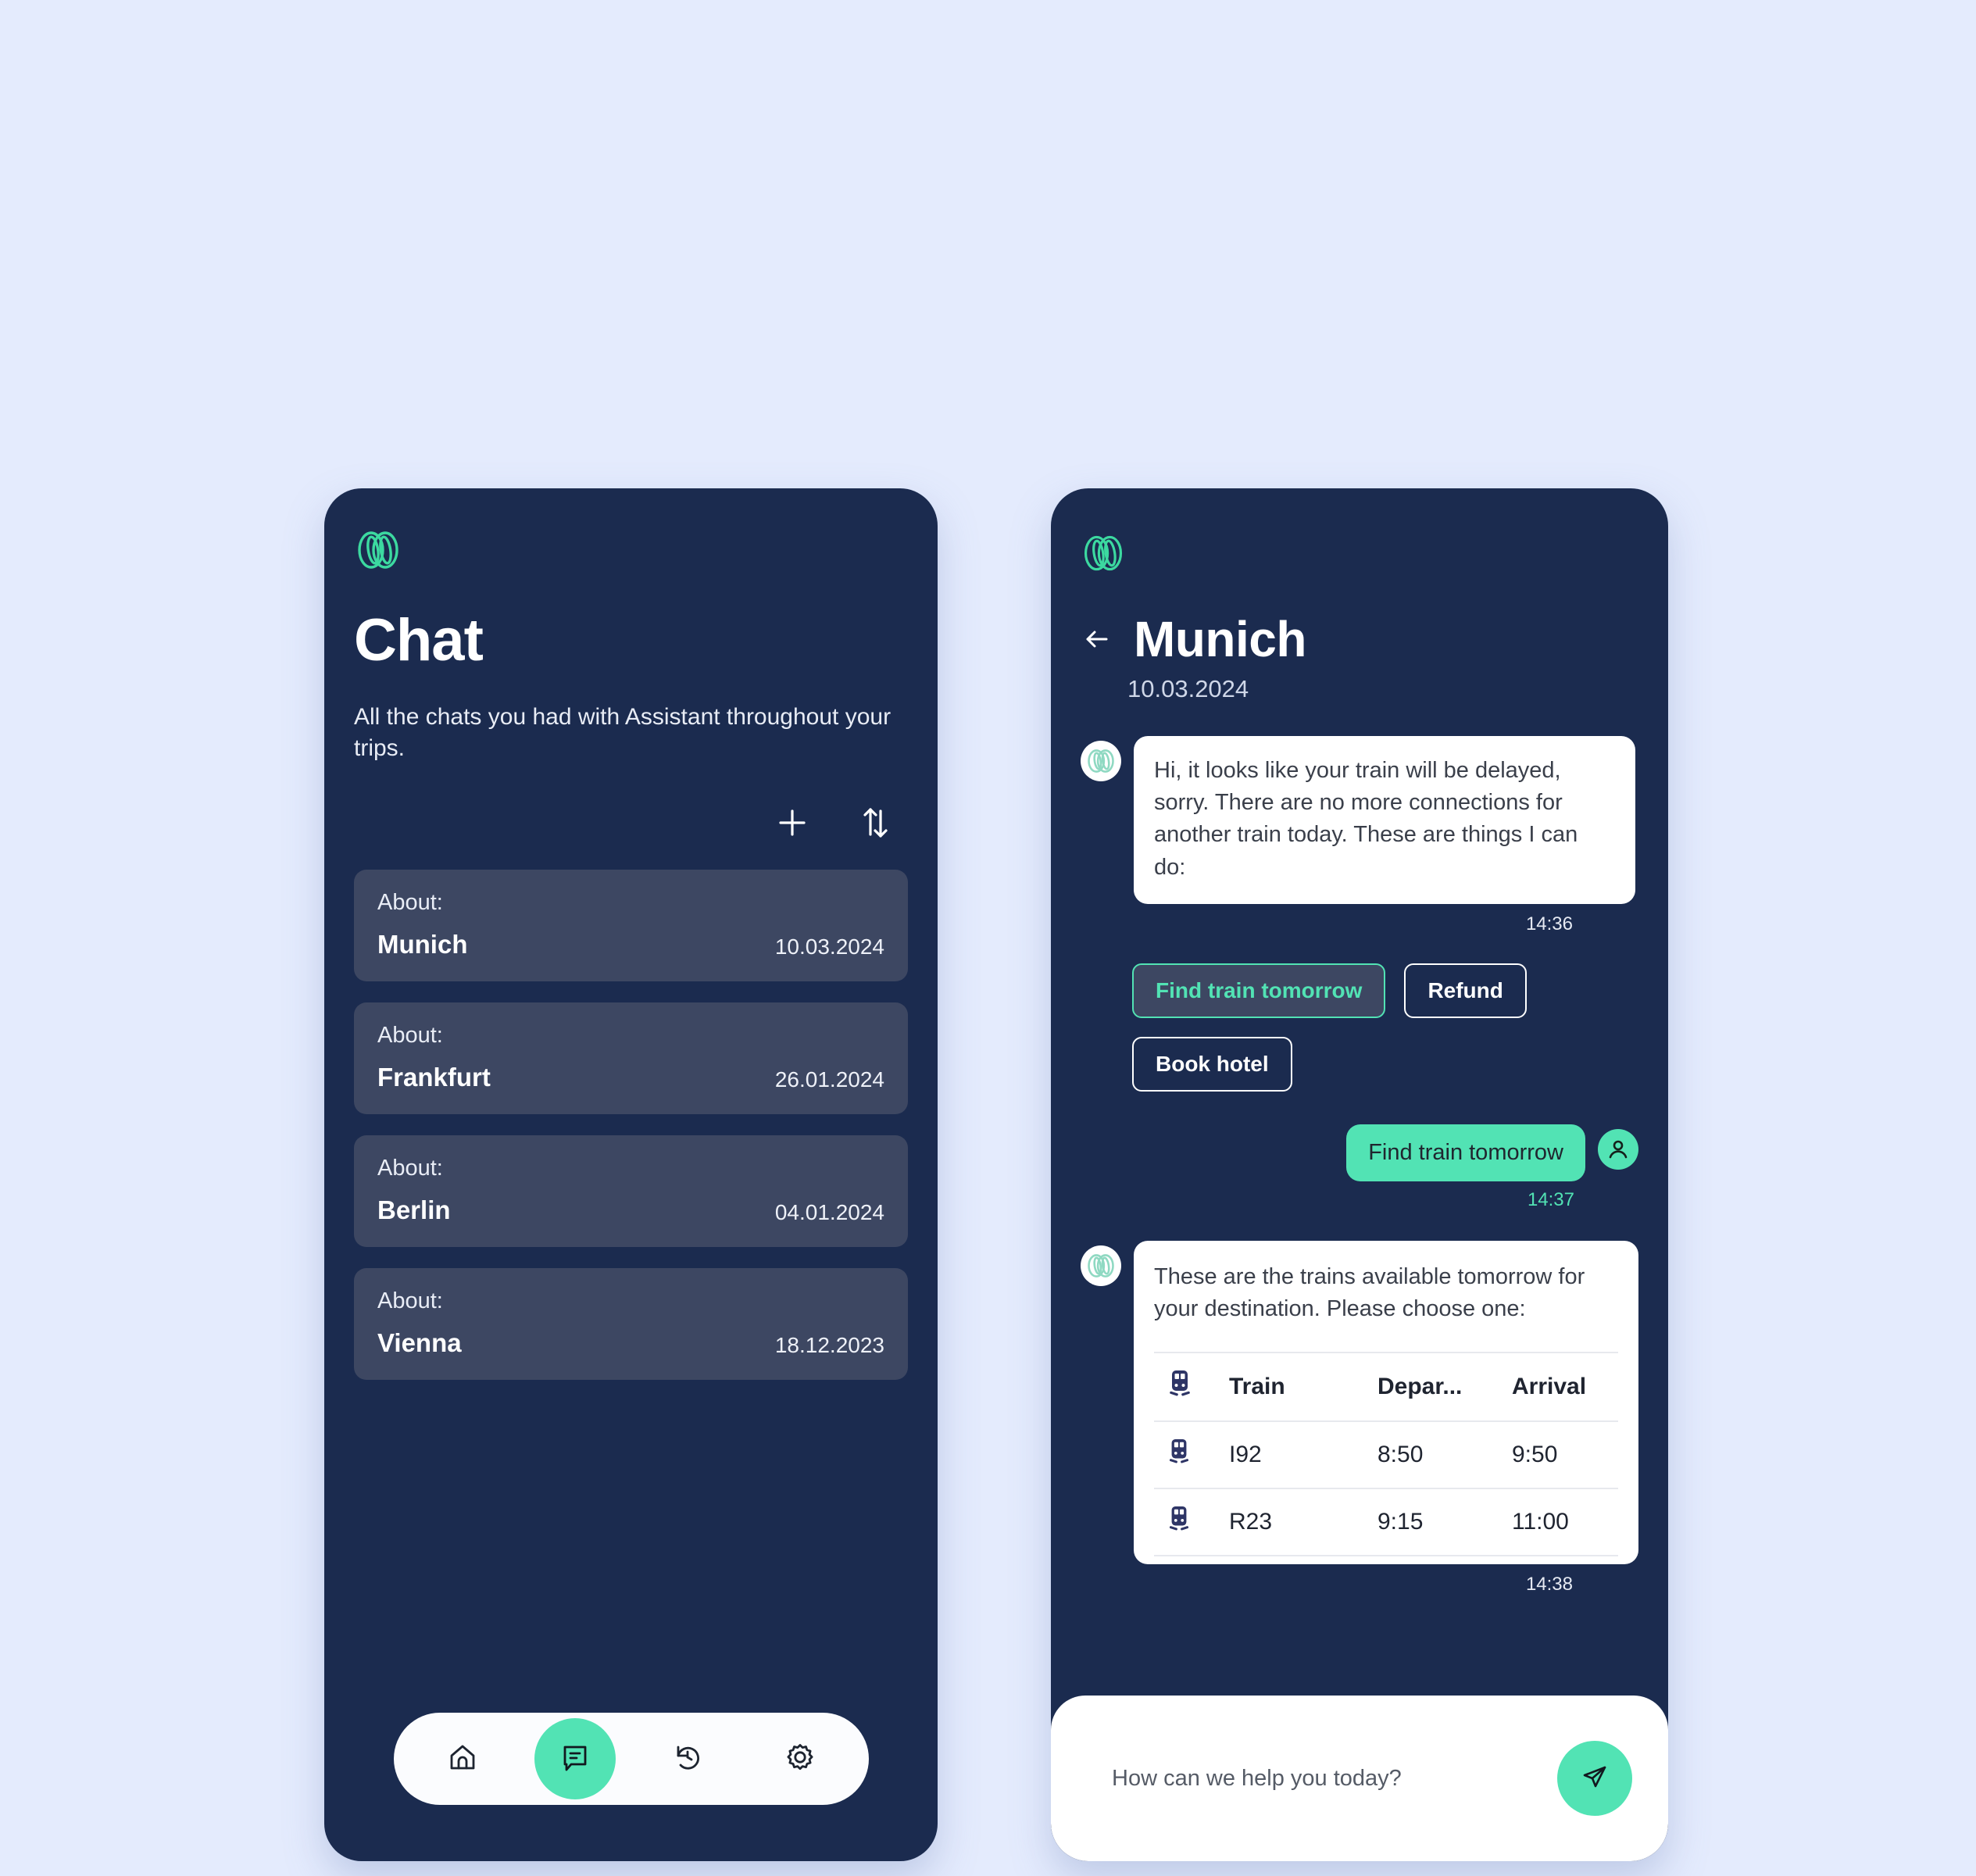 This screenshot has height=1876, width=1976. What do you see at coordinates (1259, 990) in the screenshot?
I see `quick-reply-find-train-tomorrow: Find train tomorrow` at bounding box center [1259, 990].